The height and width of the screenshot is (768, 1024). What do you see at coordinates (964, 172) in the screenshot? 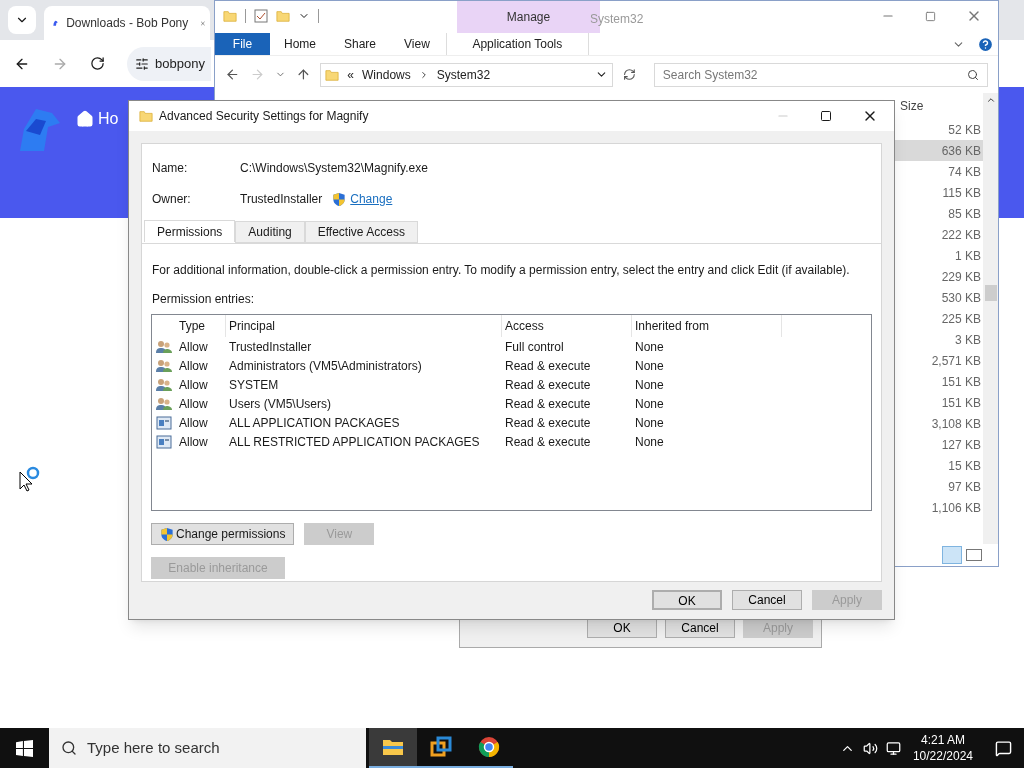
I see `file-size: 74 KB` at bounding box center [964, 172].